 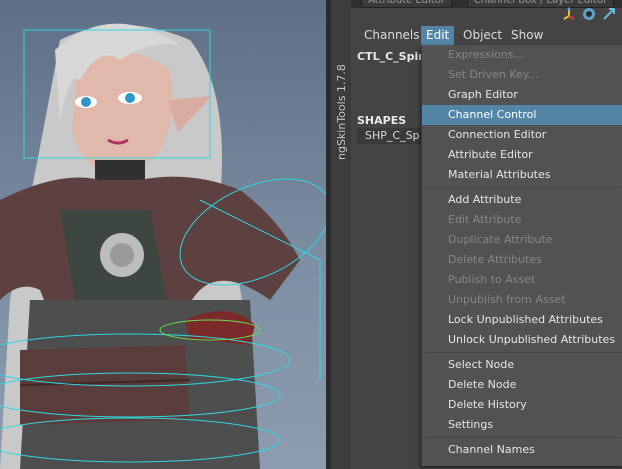 I want to click on menu-item-select-node: Select Node, so click(x=522, y=365).